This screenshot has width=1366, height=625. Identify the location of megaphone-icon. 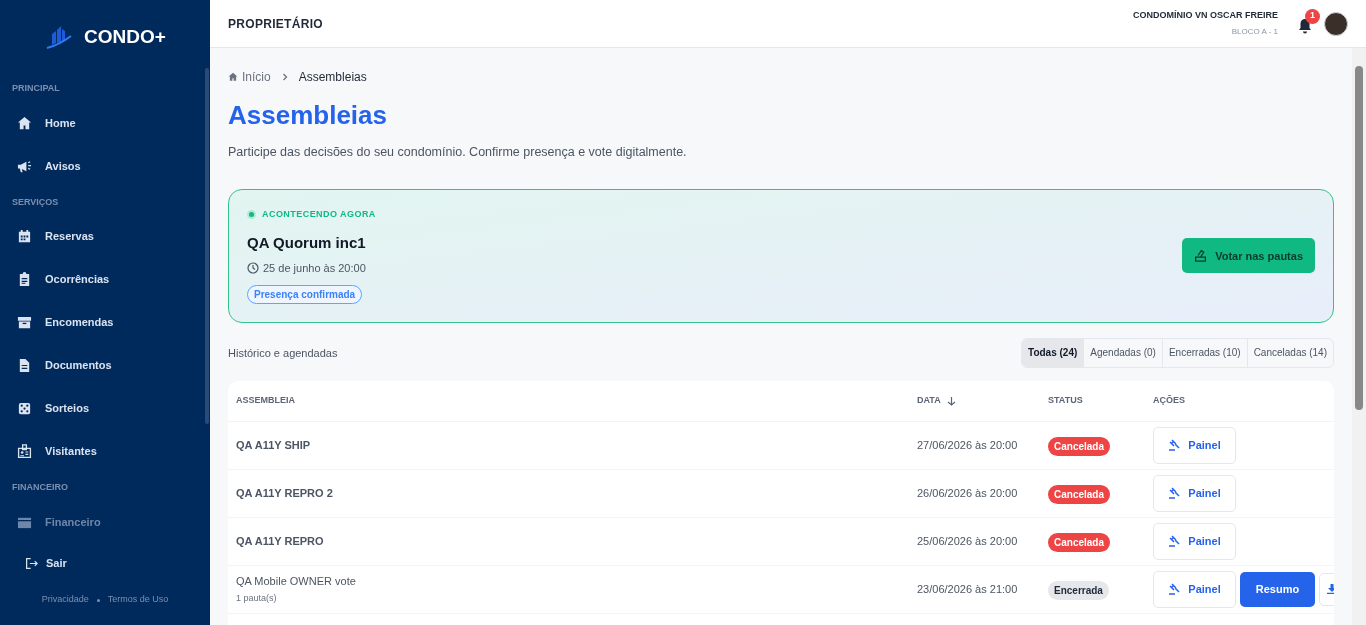
(24, 166).